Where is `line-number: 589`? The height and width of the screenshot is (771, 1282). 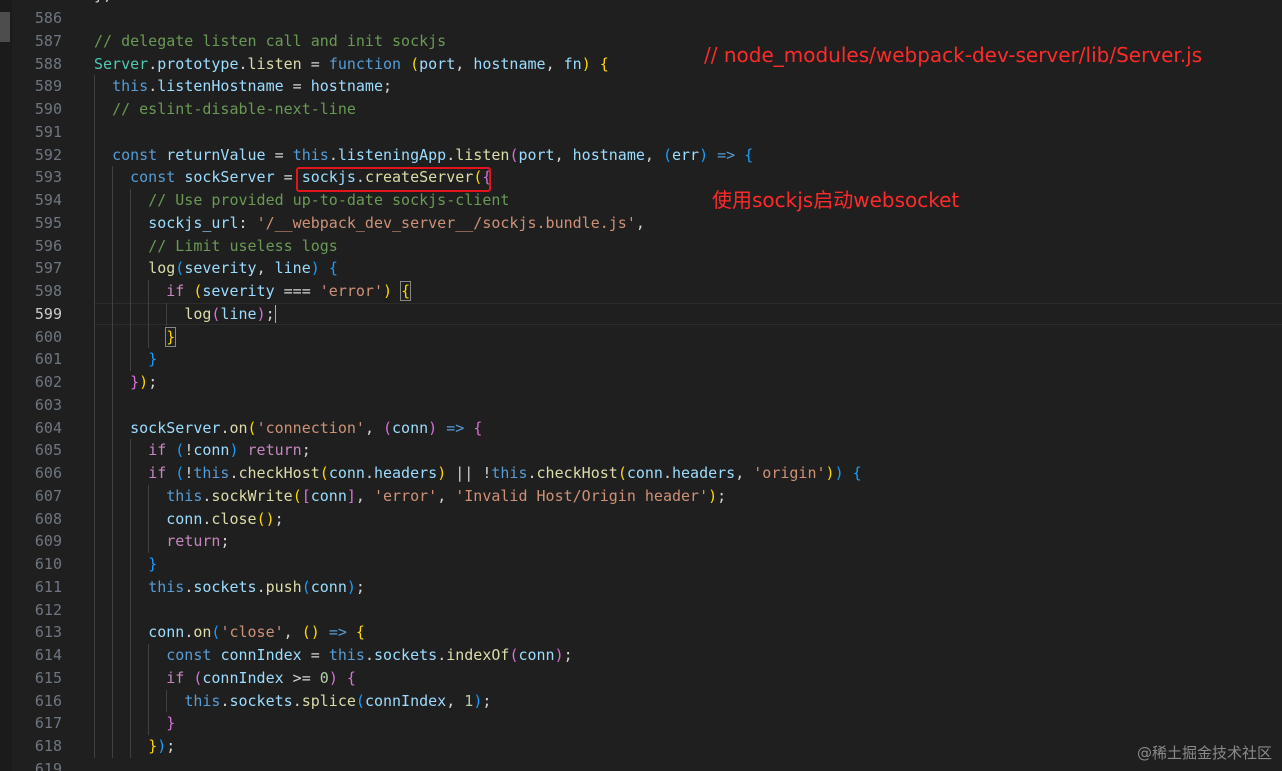 line-number: 589 is located at coordinates (48, 86).